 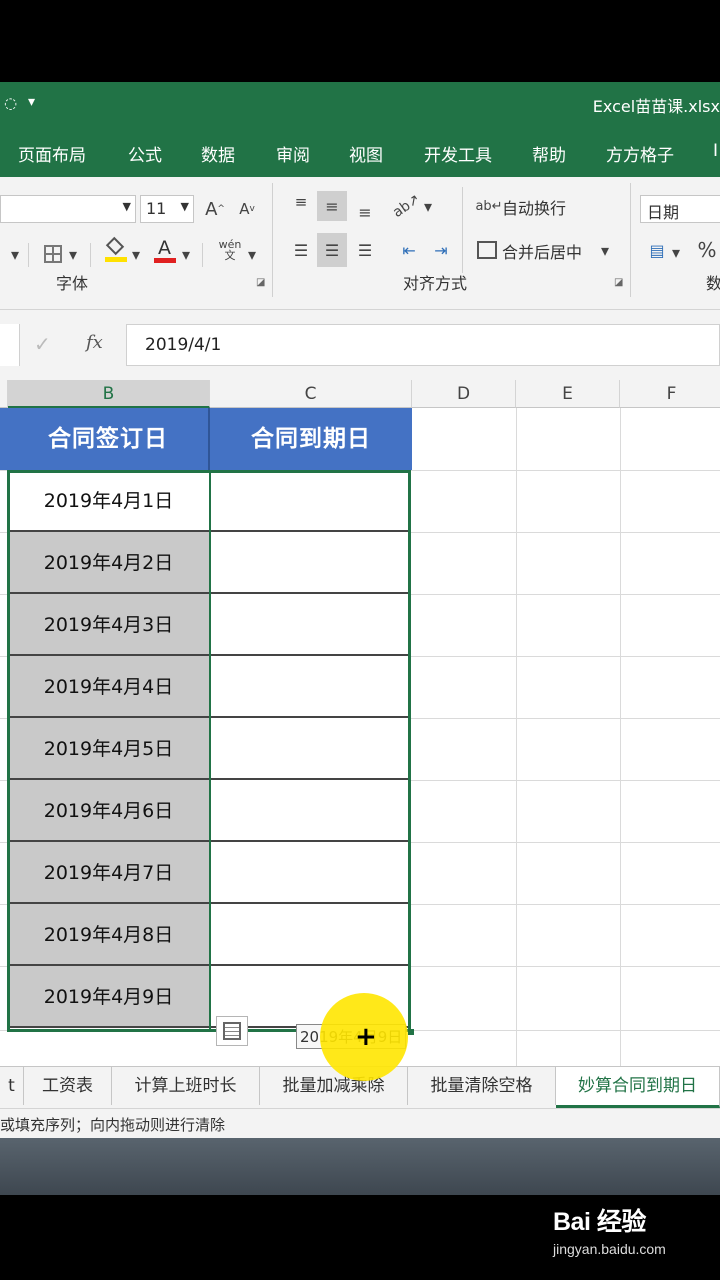 I want to click on border-icon, so click(x=53, y=254).